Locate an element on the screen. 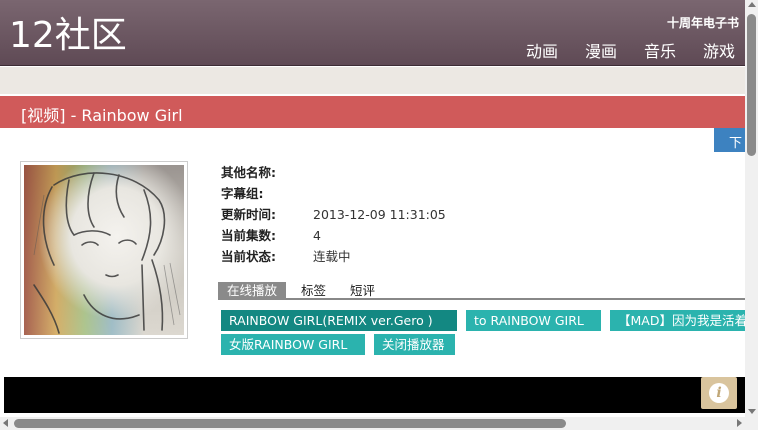 Image resolution: width=758 pixels, height=430 pixels. vertical-scrollbar is located at coordinates (751, 215).